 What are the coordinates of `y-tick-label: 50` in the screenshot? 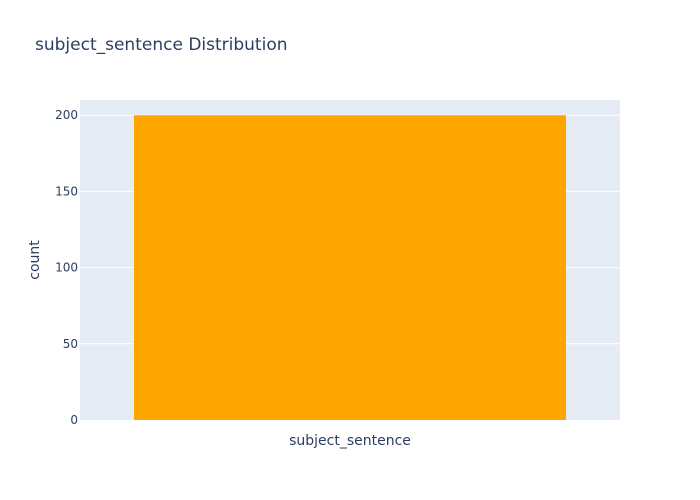 It's located at (70, 344).